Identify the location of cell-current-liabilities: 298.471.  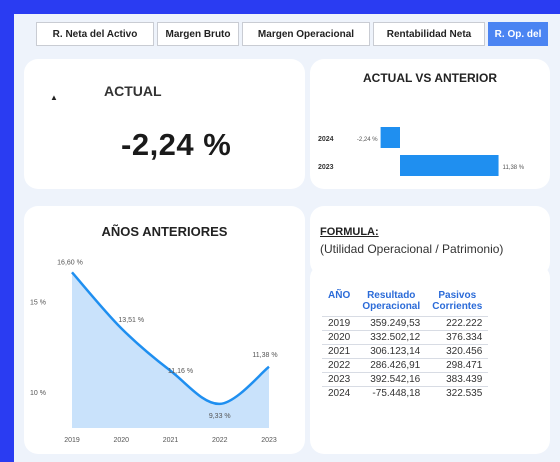
(457, 365).